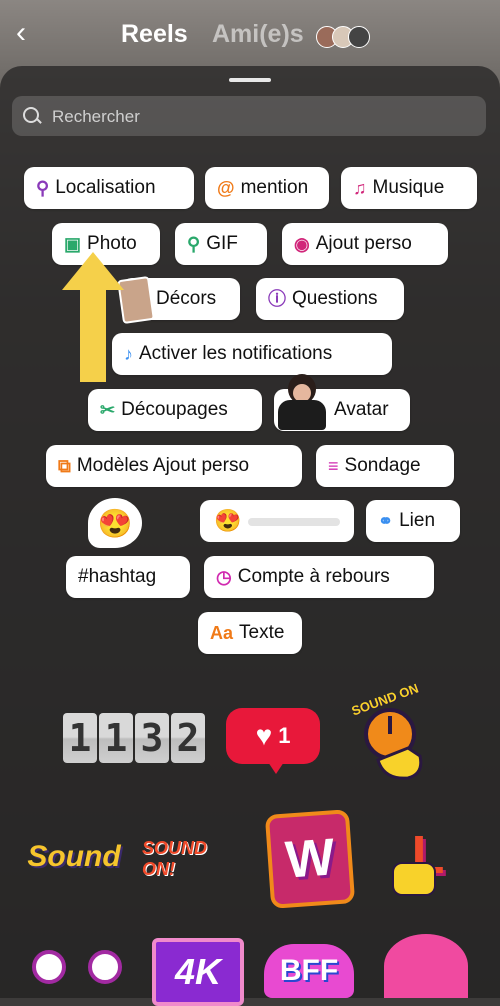 This screenshot has height=1006, width=500. Describe the element at coordinates (64, 466) in the screenshot. I see `template-icon: ⧉` at that location.